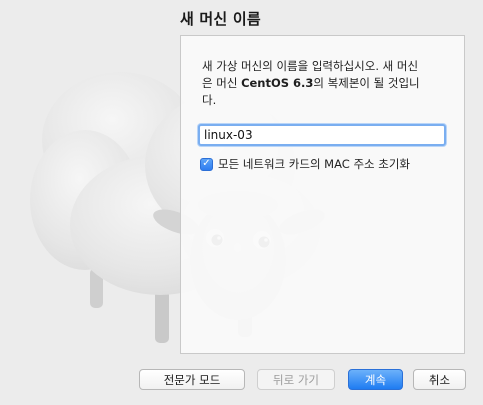 The image size is (483, 405). Describe the element at coordinates (220, 19) in the screenshot. I see `page-title: 새 머신 이름` at that location.